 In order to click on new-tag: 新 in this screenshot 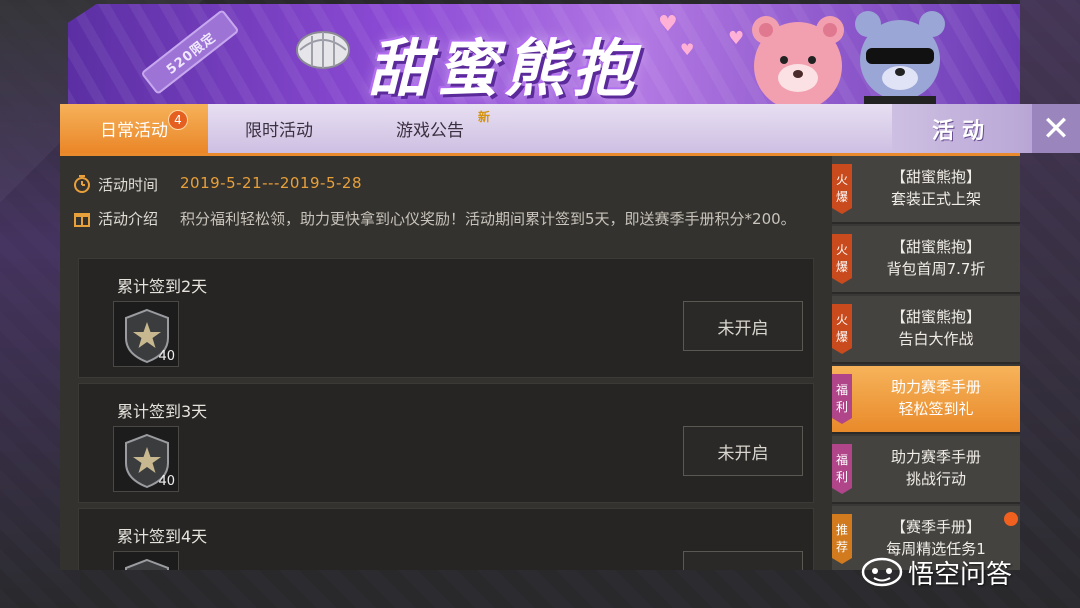, I will do `click(484, 117)`.